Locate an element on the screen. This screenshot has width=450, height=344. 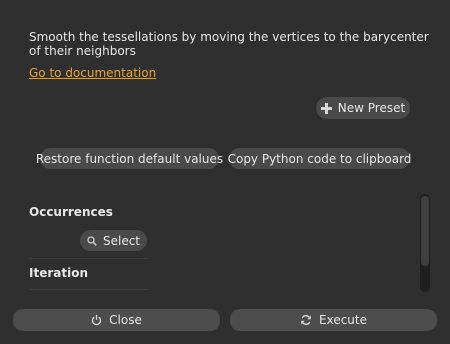
execute-button: Execute is located at coordinates (333, 320).